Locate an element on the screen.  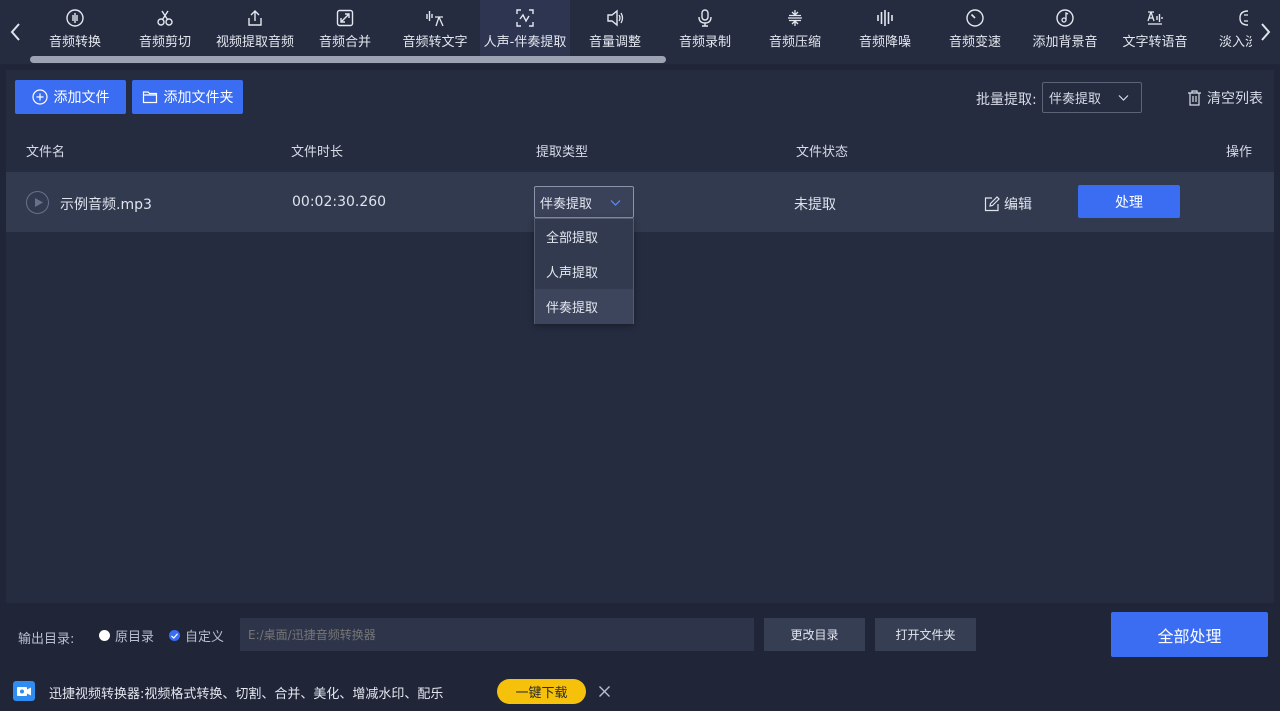
add-folder-label: 添加文件夹 is located at coordinates (198, 98).